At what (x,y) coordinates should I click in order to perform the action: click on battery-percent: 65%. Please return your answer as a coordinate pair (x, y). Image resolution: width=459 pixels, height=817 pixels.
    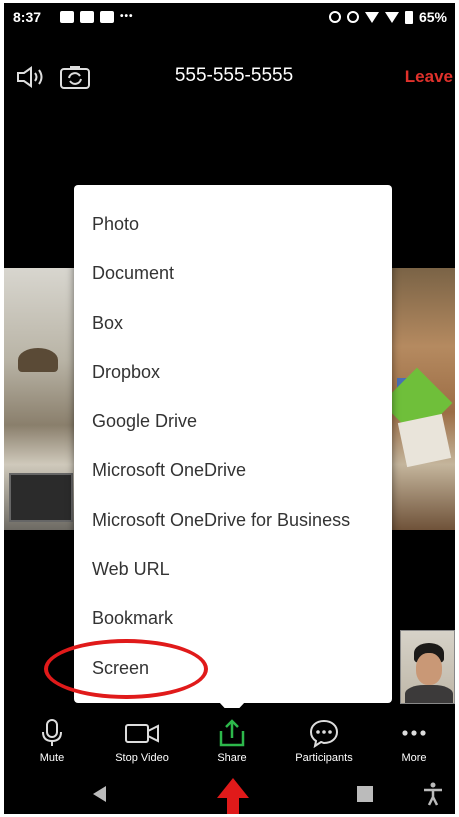
    Looking at the image, I should click on (432, 17).